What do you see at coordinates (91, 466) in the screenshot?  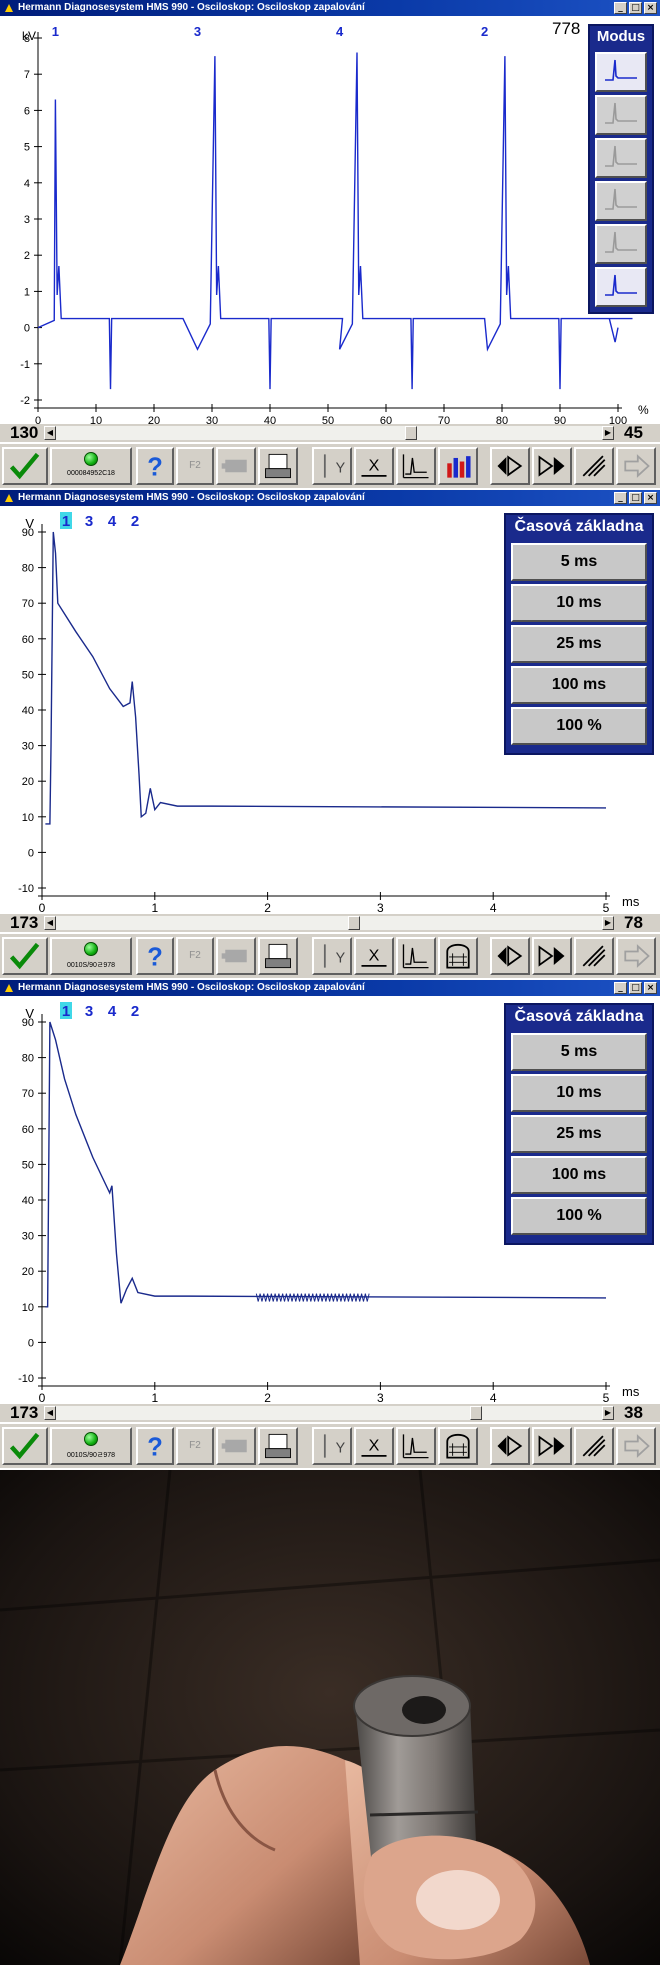 I see `status-indicator: 000084952C18` at bounding box center [91, 466].